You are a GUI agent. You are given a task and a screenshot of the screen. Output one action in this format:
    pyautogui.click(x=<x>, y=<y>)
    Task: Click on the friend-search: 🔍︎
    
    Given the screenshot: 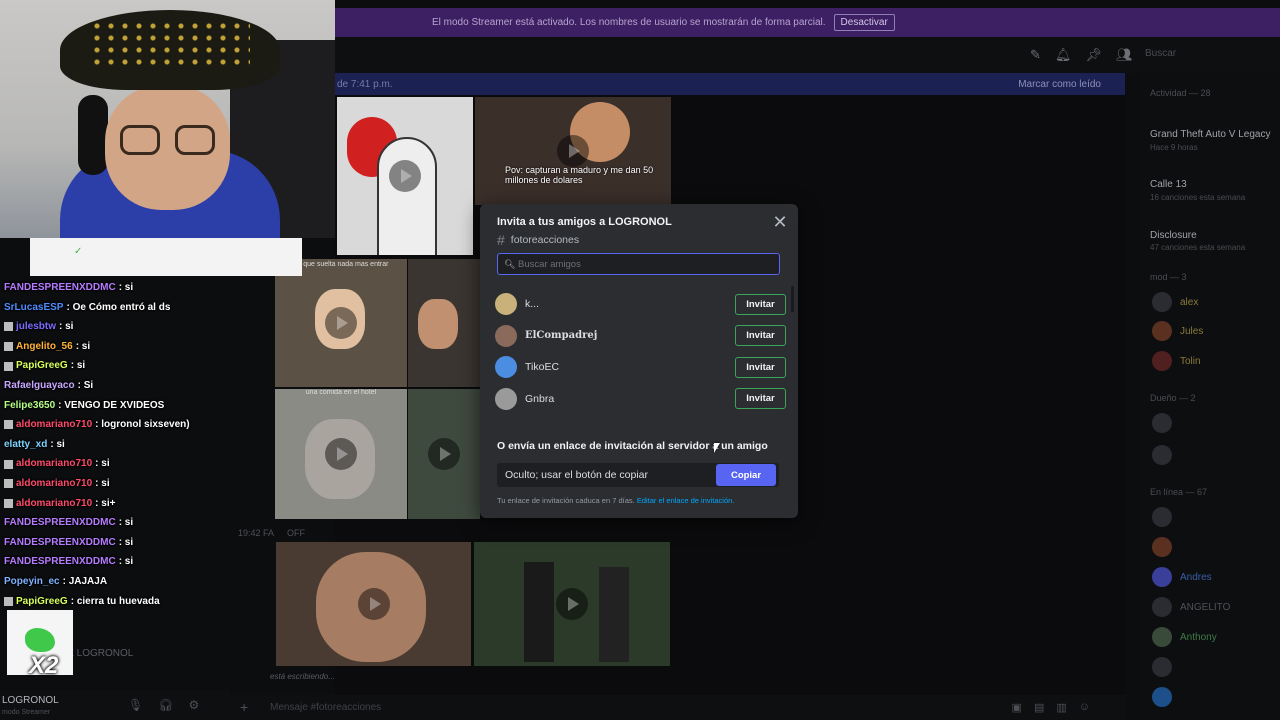 What is the action you would take?
    pyautogui.click(x=638, y=264)
    